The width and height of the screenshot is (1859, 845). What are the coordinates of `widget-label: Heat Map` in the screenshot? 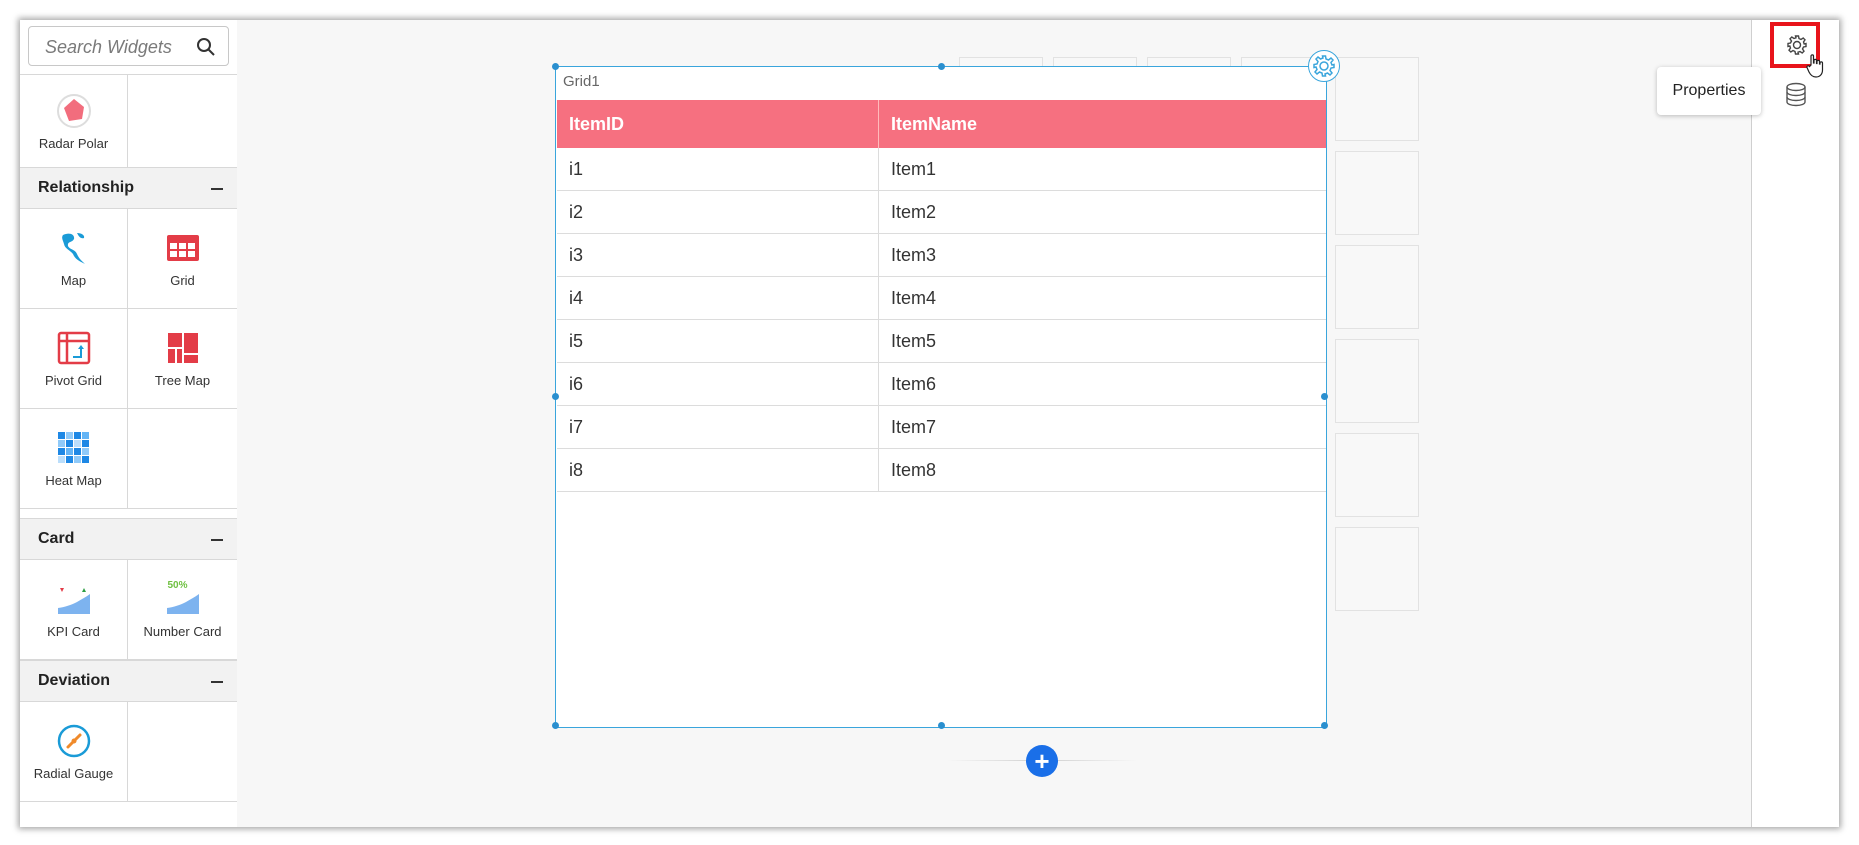 It's located at (73, 480).